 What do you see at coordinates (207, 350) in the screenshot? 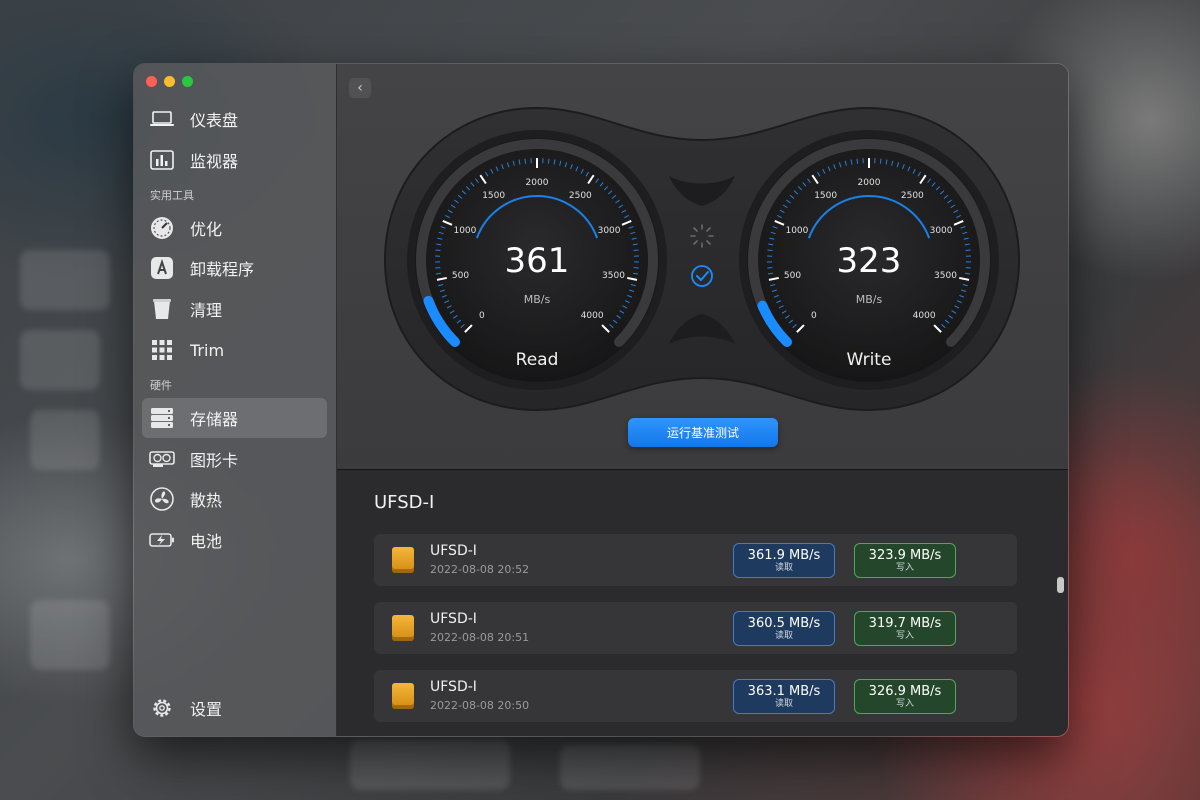
I see `sidebar-item-label: Trim` at bounding box center [207, 350].